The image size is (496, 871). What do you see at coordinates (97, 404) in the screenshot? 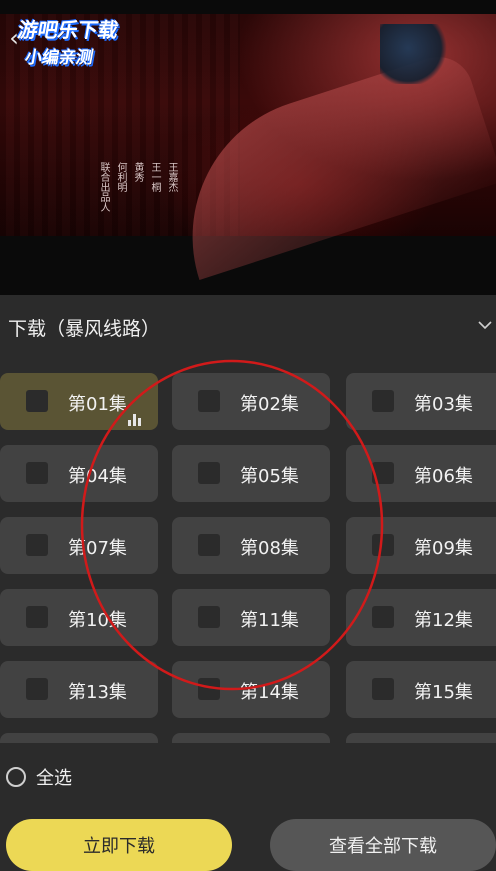
I see `episode-label: 第01集` at bounding box center [97, 404].